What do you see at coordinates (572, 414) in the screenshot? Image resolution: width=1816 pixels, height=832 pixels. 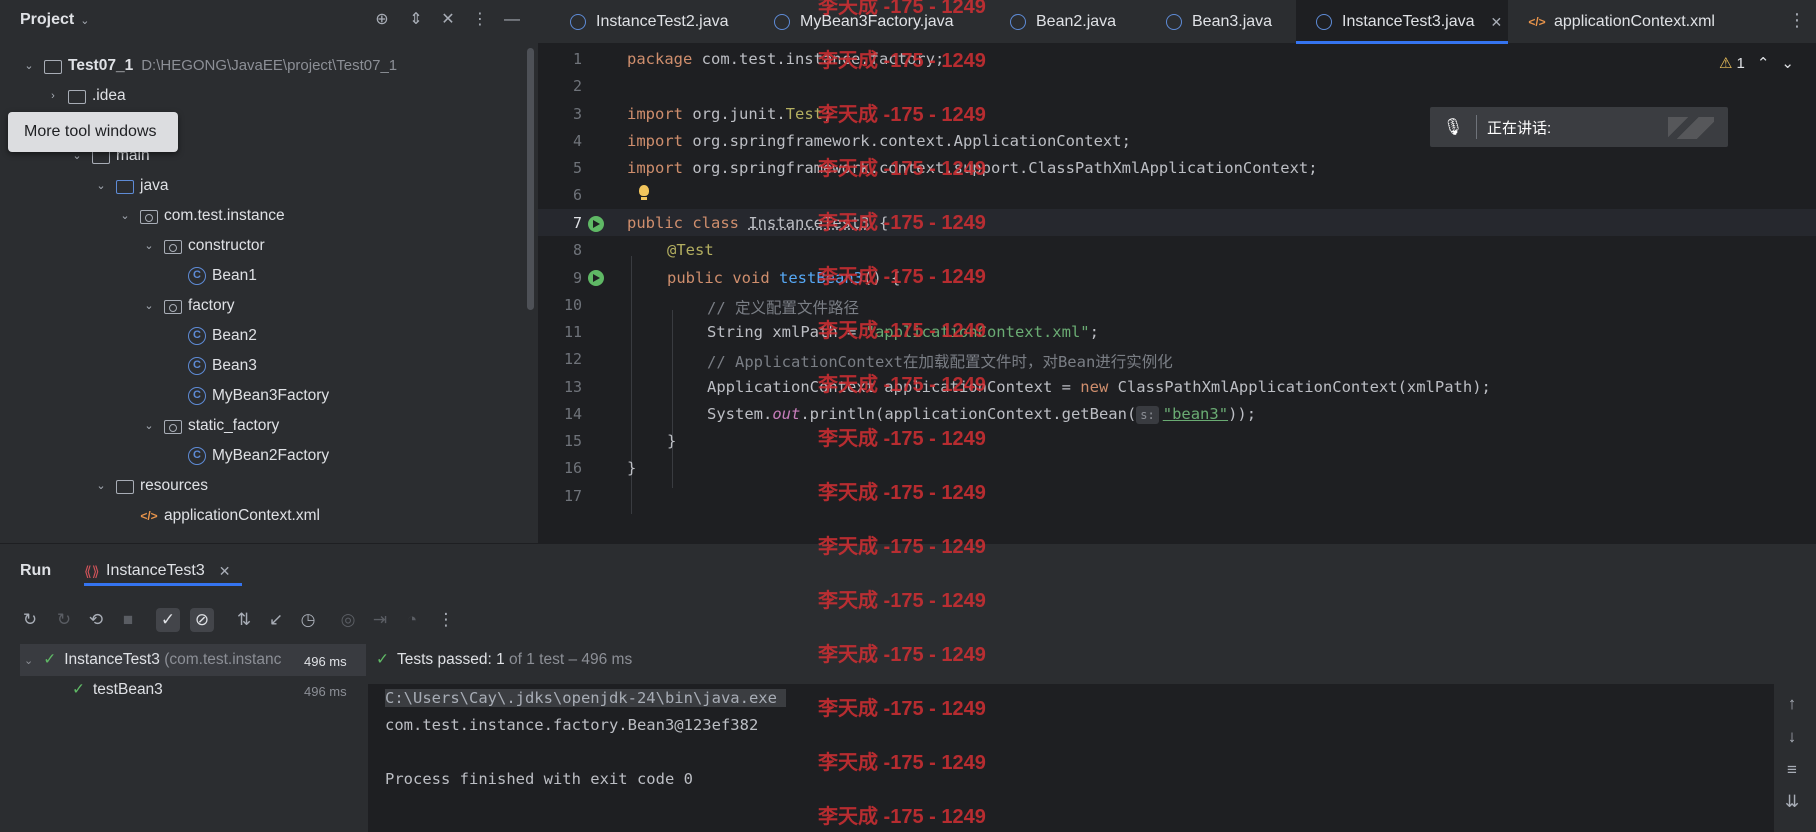 I see `line-number: 14` at bounding box center [572, 414].